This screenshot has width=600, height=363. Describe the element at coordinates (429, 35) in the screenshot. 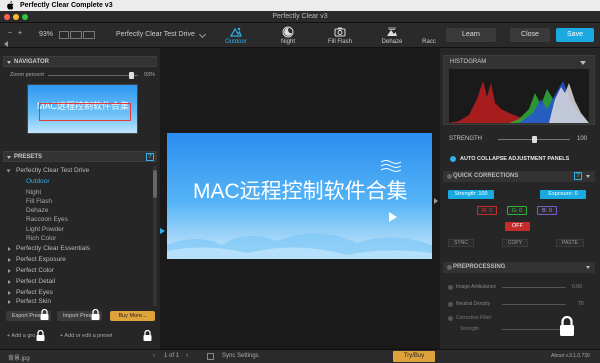

I see `tab-raccoon: Racc` at that location.